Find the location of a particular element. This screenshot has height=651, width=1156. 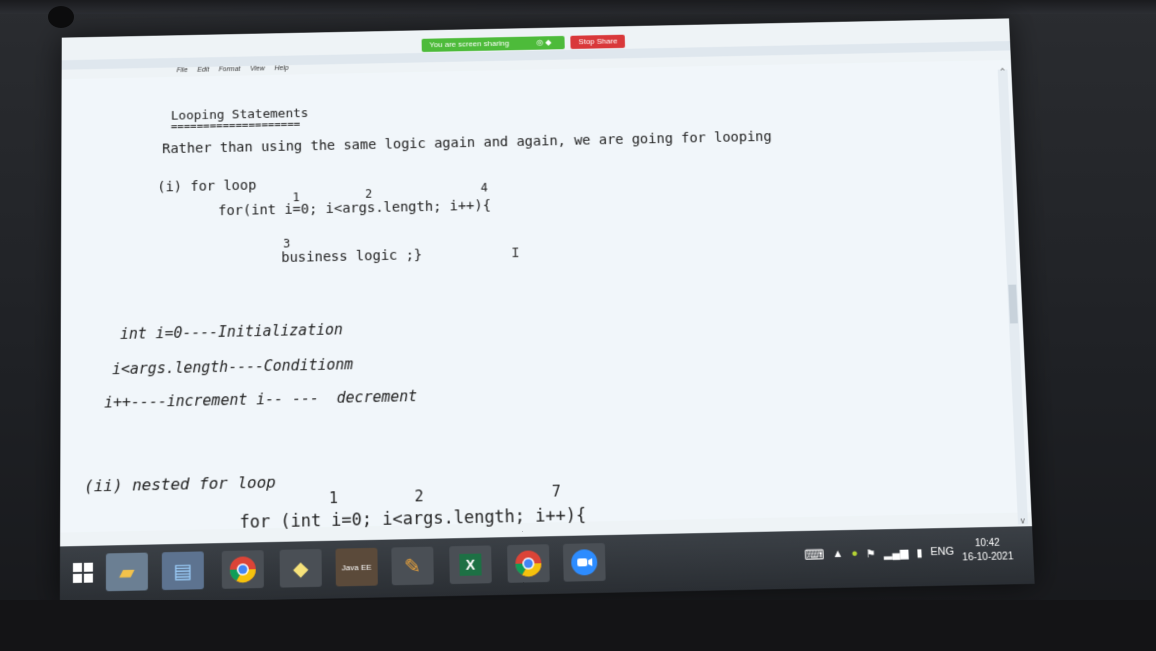

nested-sup-1: 1 is located at coordinates (333, 498).